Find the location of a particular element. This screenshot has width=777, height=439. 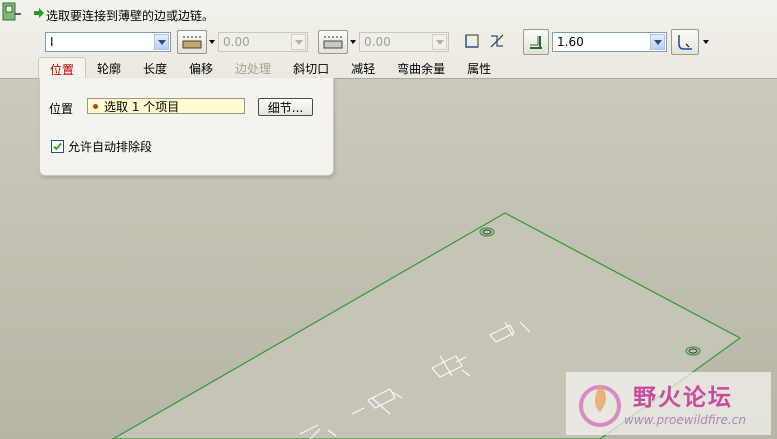

sketch-plane-icon is located at coordinates (472, 41).